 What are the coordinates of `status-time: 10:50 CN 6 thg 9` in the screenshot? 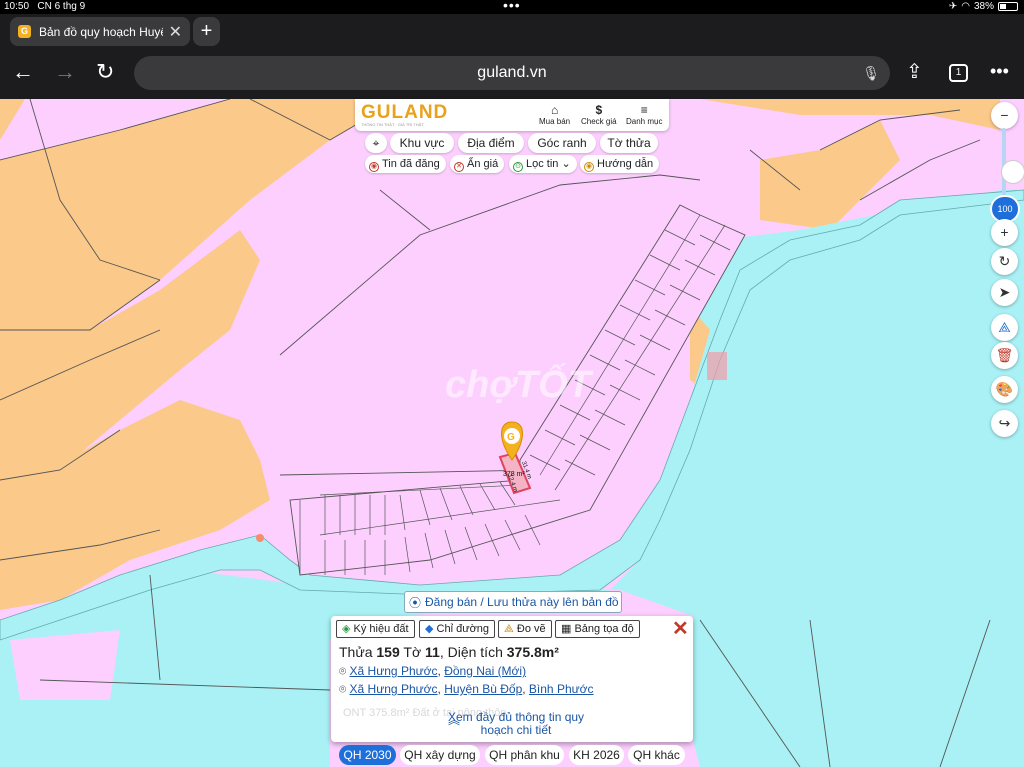 It's located at (45, 6).